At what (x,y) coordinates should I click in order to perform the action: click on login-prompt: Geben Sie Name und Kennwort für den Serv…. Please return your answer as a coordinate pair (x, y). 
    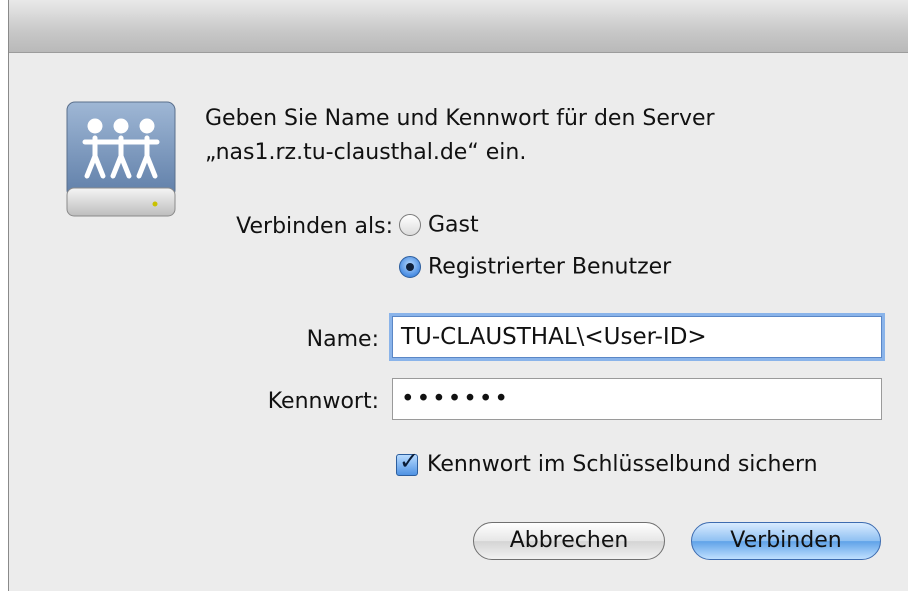
    Looking at the image, I should click on (535, 136).